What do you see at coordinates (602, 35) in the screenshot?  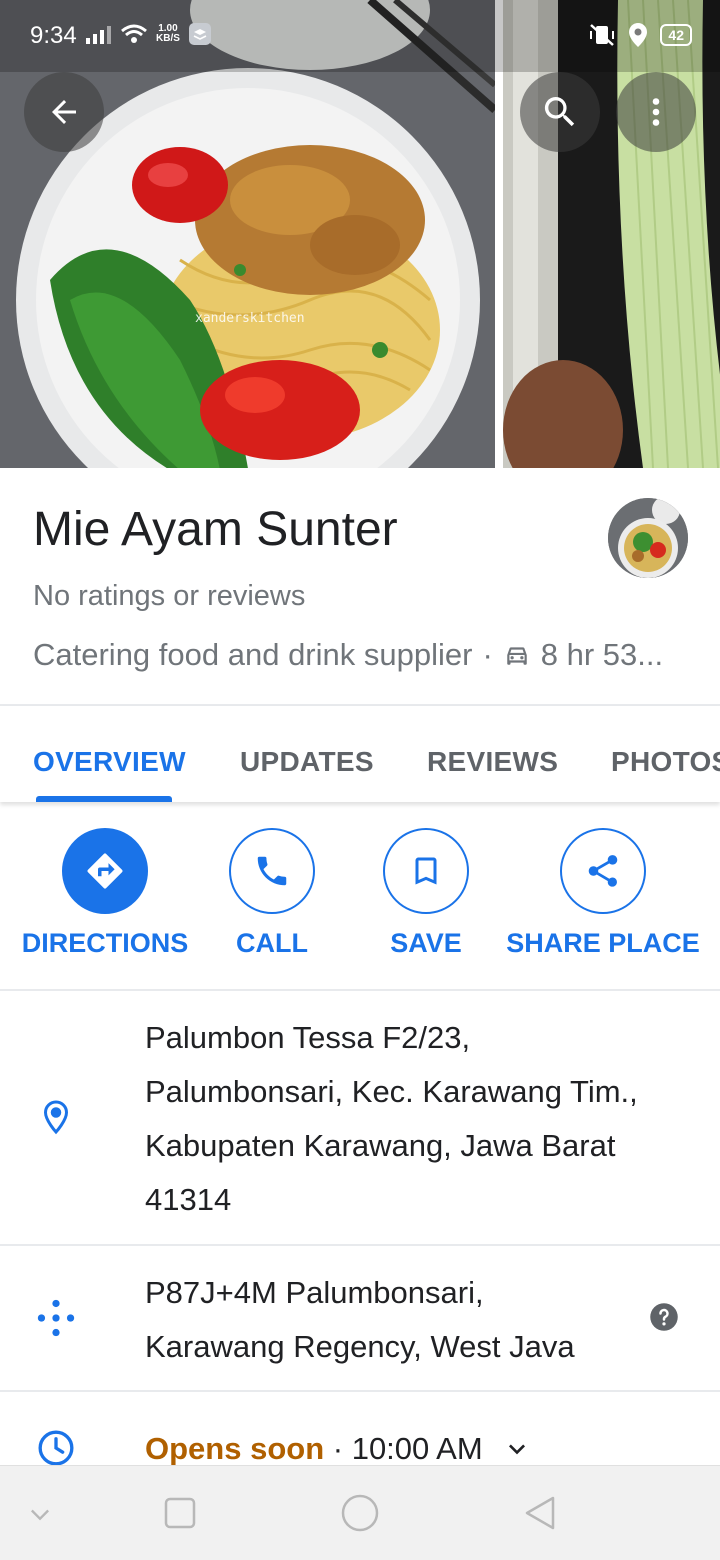 I see `vibrate-off-icon` at bounding box center [602, 35].